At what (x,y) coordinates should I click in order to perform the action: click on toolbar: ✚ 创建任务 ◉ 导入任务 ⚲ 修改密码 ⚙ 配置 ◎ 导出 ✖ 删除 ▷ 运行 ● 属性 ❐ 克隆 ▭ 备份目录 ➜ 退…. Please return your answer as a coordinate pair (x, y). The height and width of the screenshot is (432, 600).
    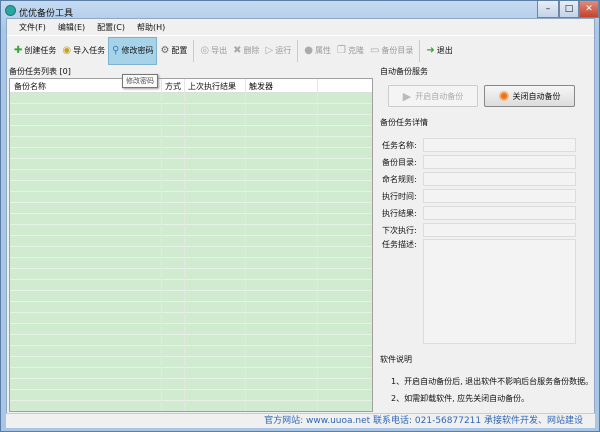
    Looking at the image, I should click on (300, 50).